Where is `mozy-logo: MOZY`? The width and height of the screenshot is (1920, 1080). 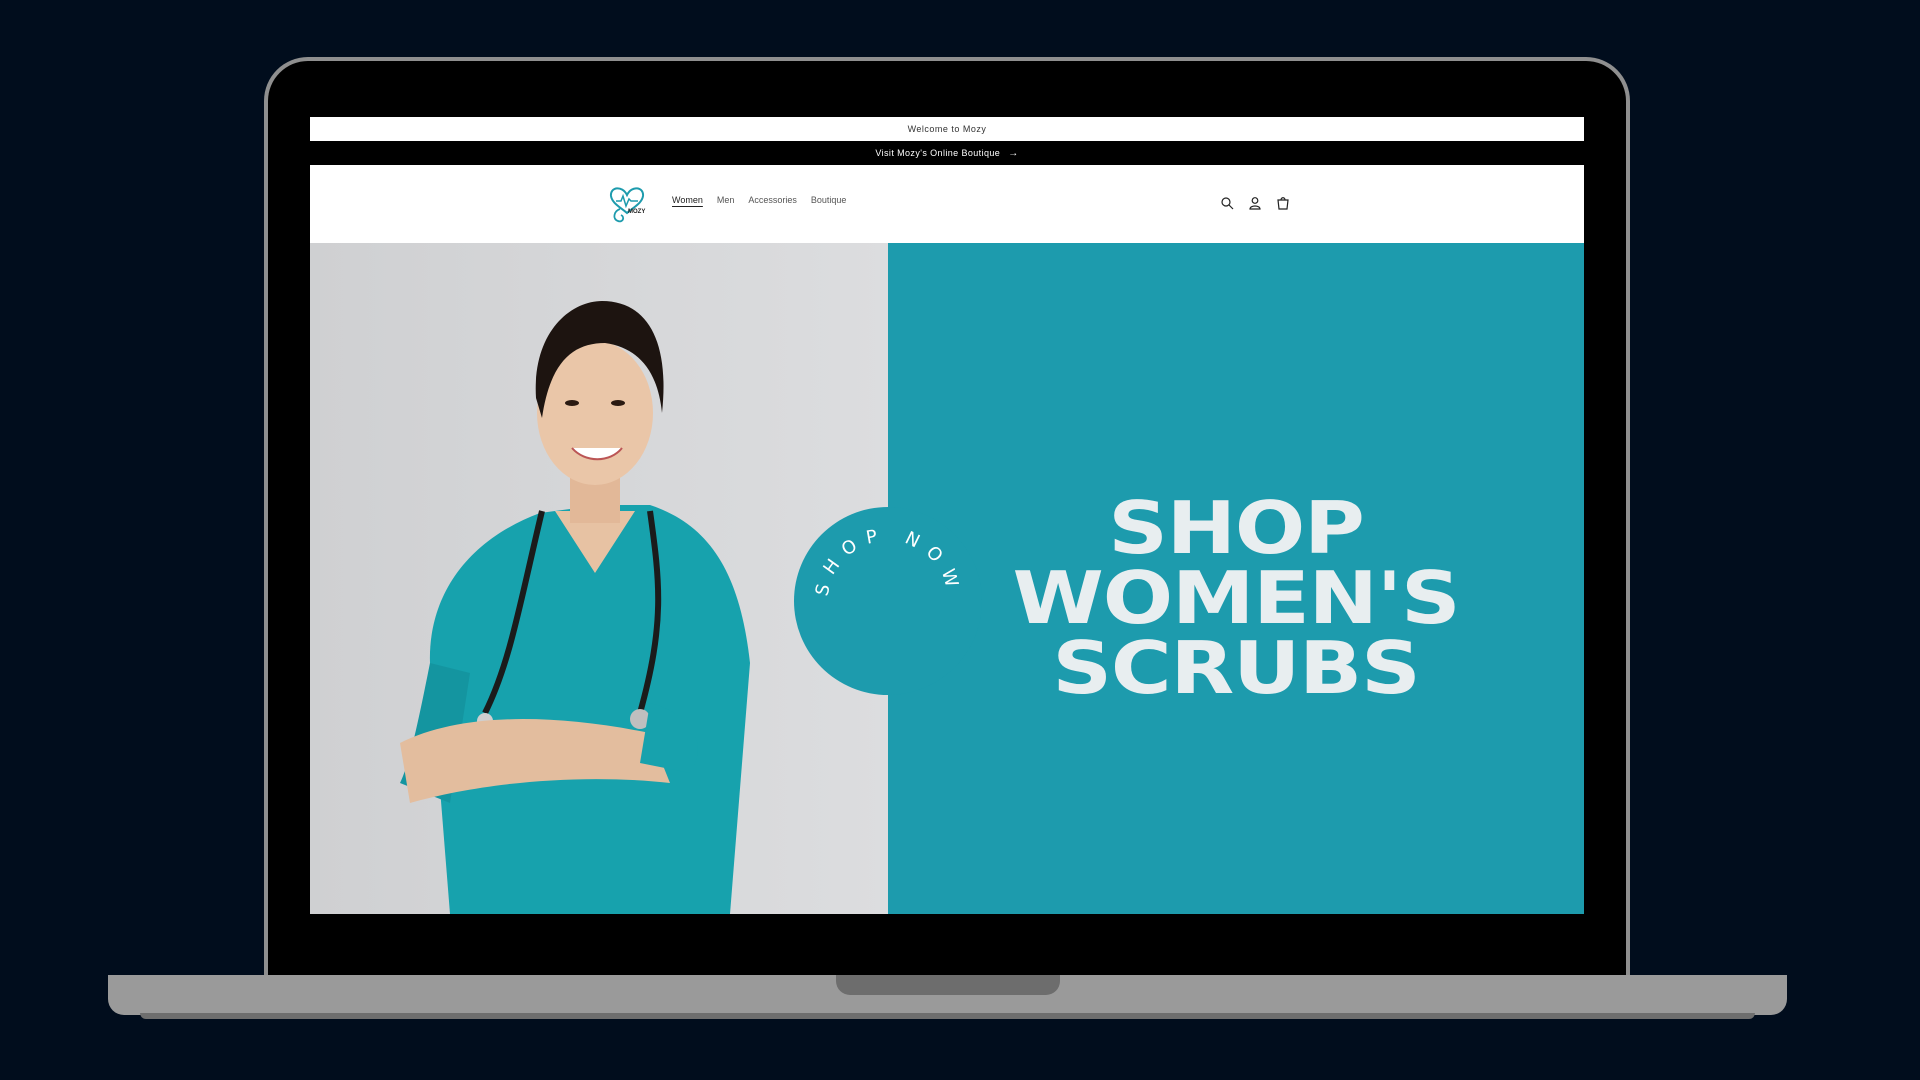 mozy-logo: MOZY is located at coordinates (627, 204).